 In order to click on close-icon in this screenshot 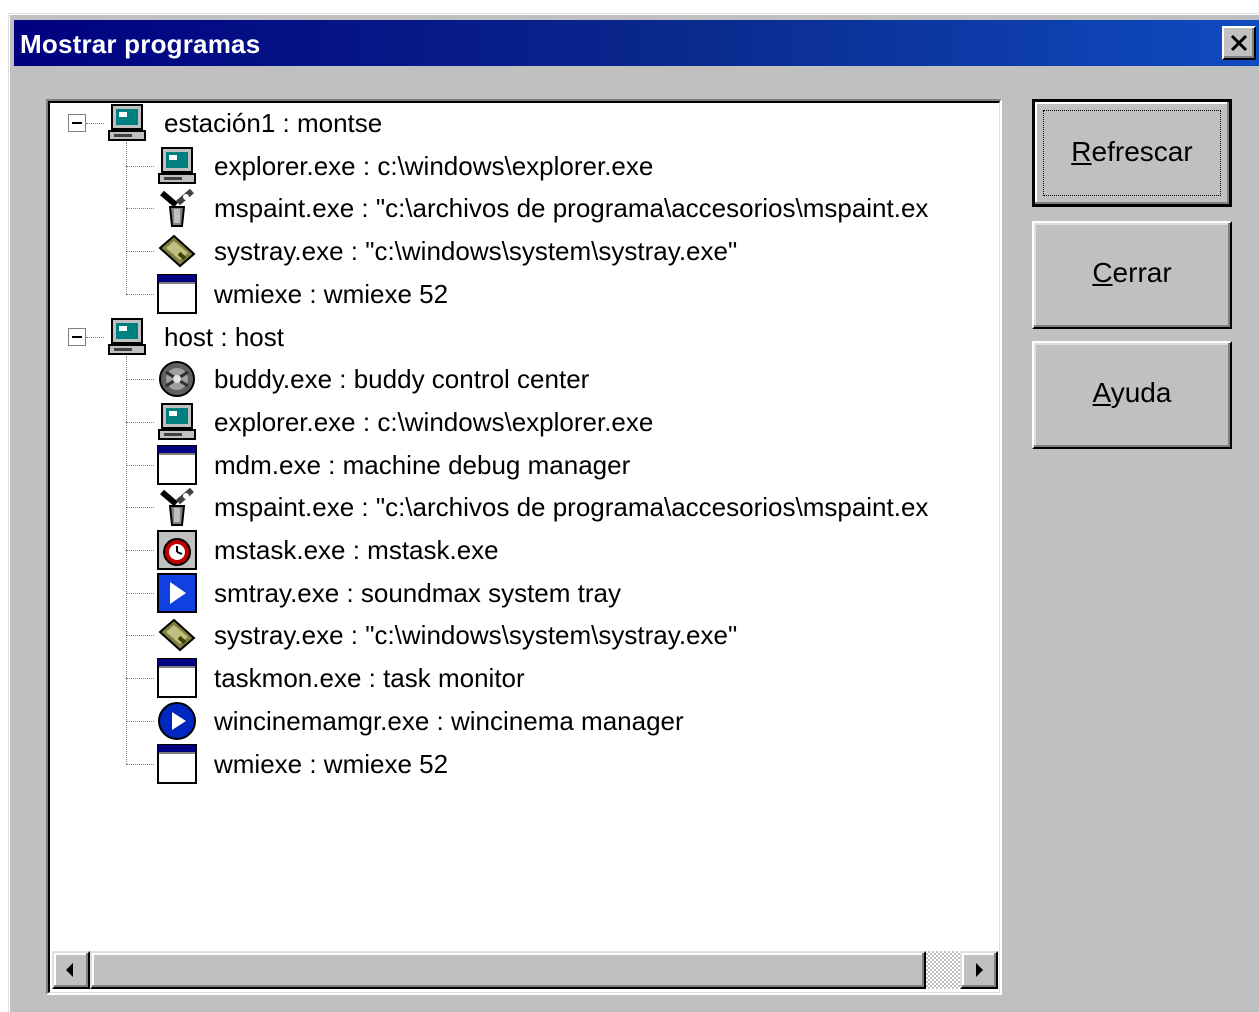, I will do `click(1239, 43)`.